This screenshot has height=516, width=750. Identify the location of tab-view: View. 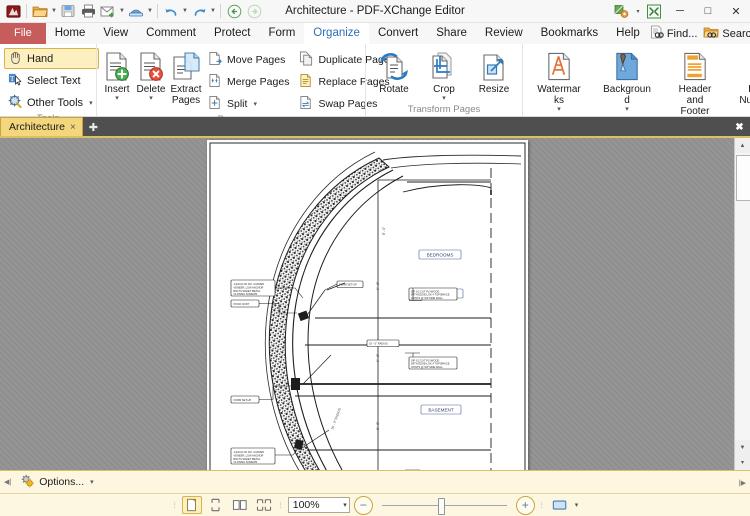
(115, 33).